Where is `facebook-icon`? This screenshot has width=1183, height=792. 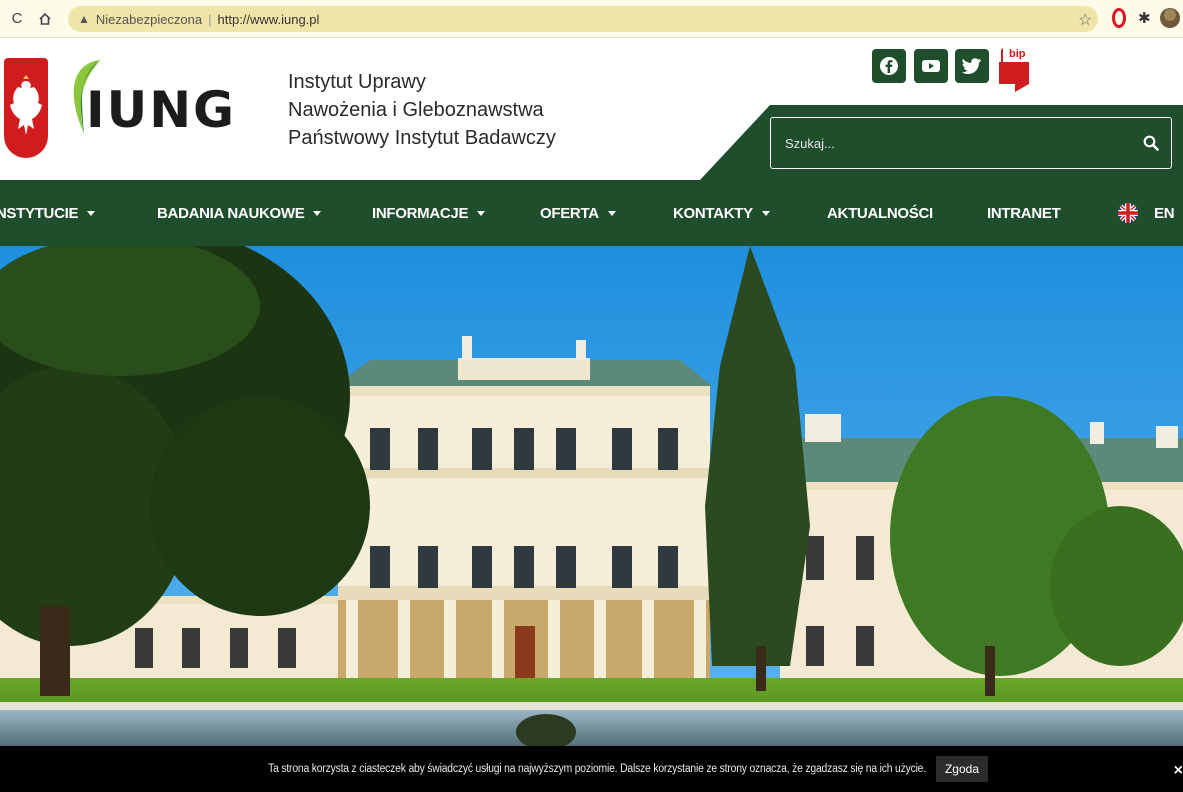
facebook-icon is located at coordinates (889, 66).